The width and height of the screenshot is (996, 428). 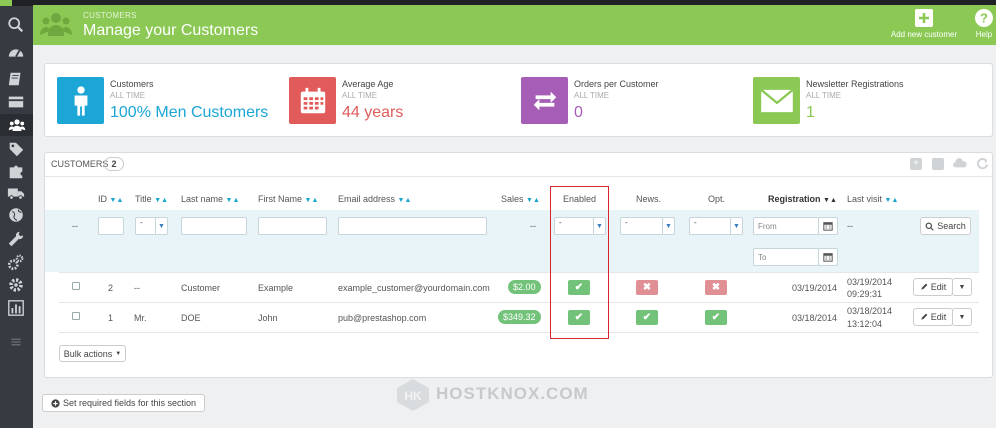 I want to click on filter-last-name-input, so click(x=214, y=226).